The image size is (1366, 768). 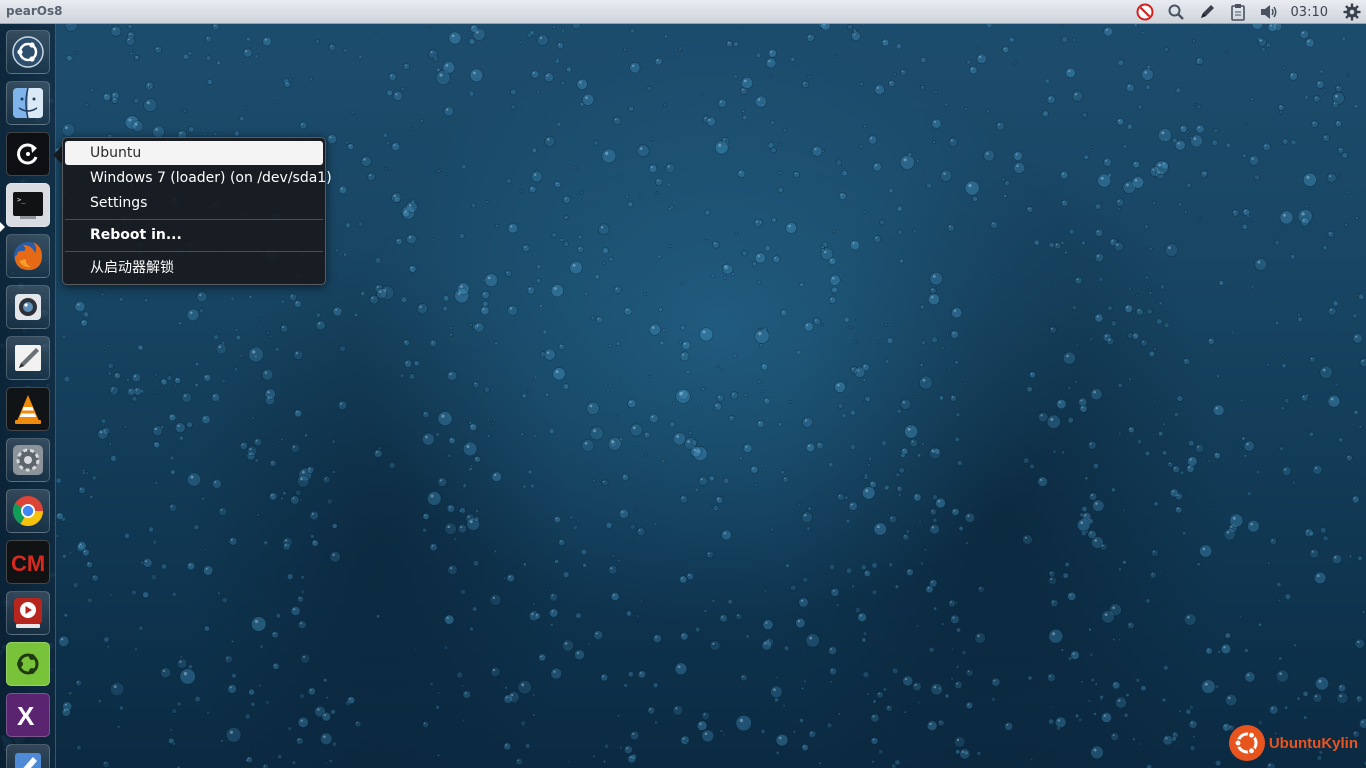 What do you see at coordinates (28, 664) in the screenshot?
I see `software-center-icon` at bounding box center [28, 664].